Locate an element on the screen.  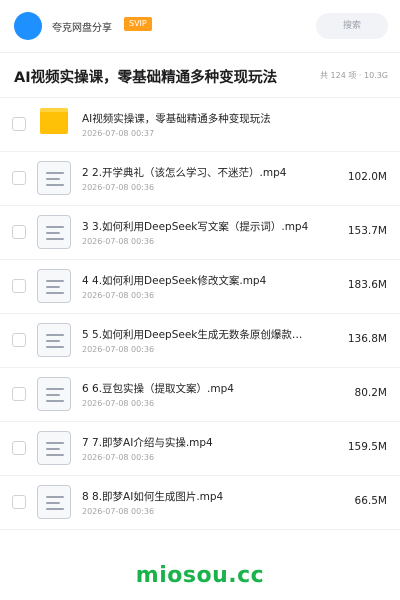
share-name: 夸克网盘分享 is located at coordinates (82, 28).